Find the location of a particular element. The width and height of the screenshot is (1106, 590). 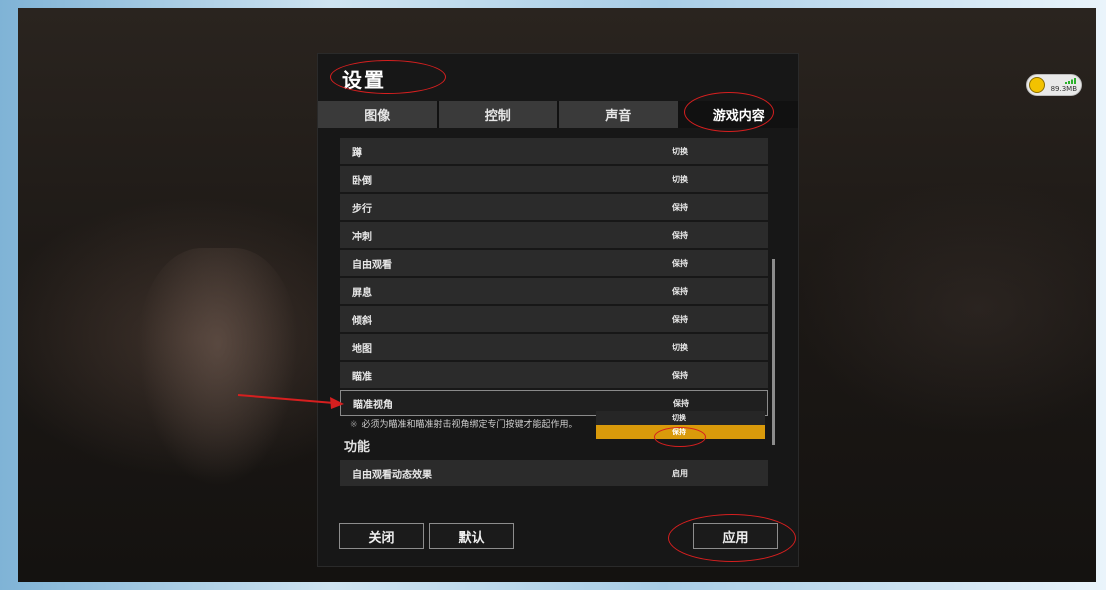

setting-row-free-look-effect: 自由观看动态效果 启用 is located at coordinates (554, 473).